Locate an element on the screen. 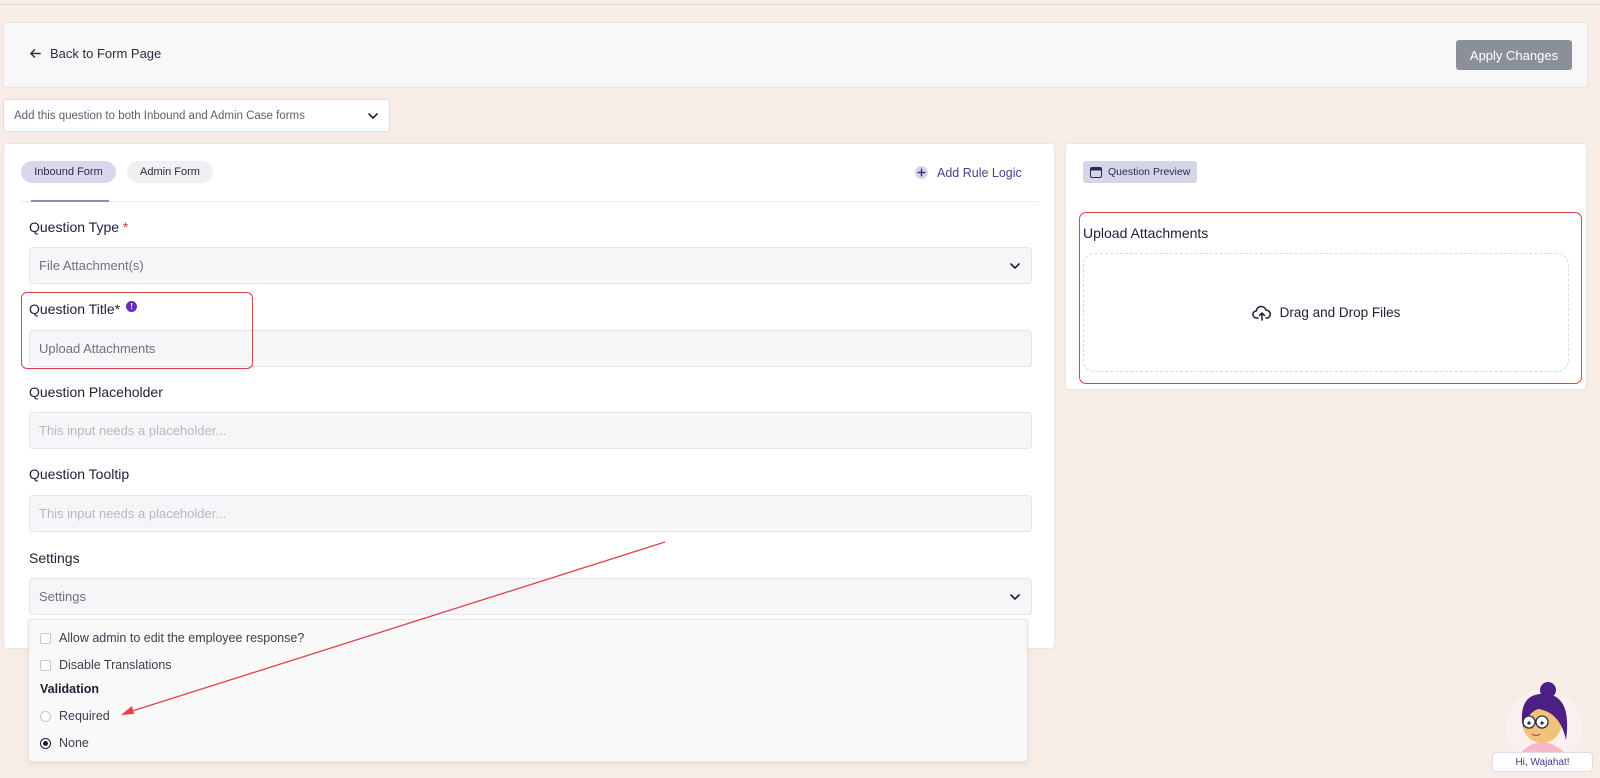 The height and width of the screenshot is (778, 1600). settings-select: Settings is located at coordinates (530, 596).